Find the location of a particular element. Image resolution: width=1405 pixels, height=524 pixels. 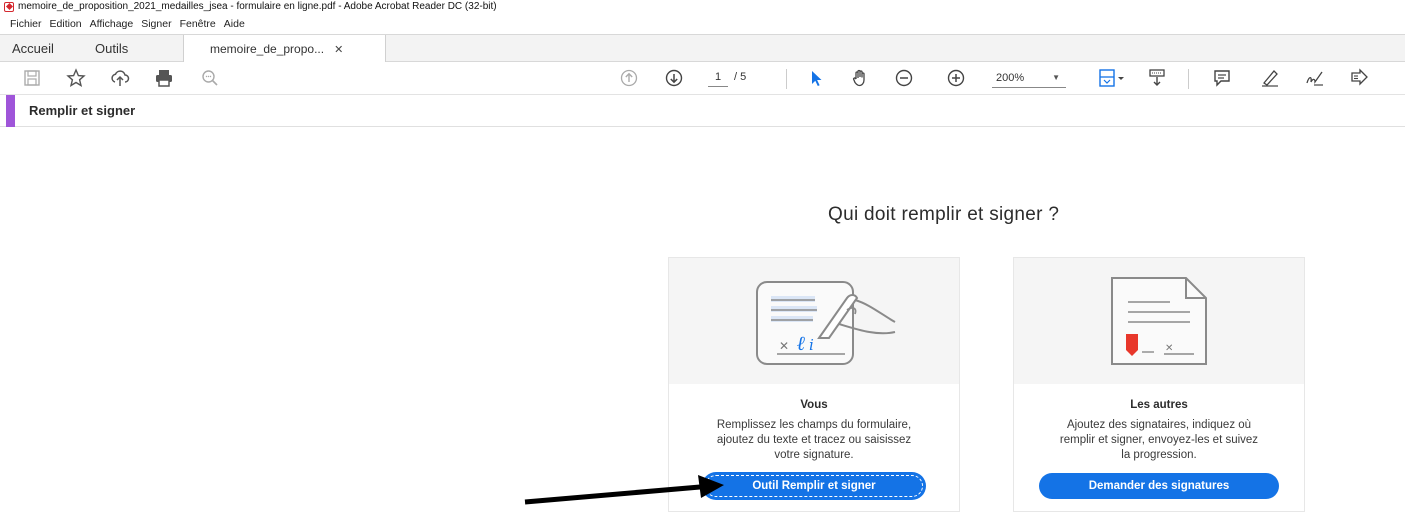

upload-cloud-icon is located at coordinates (120, 78).